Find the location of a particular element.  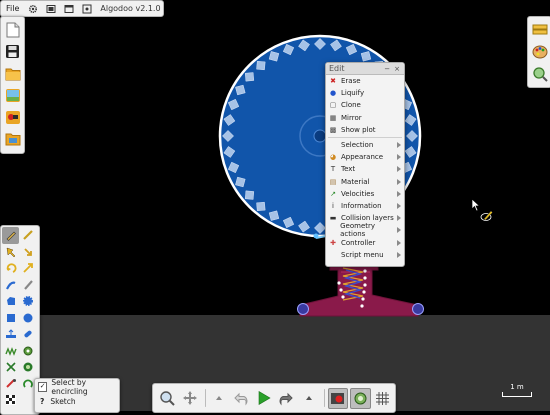

menu-item-label: Show plot is located at coordinates (358, 129).